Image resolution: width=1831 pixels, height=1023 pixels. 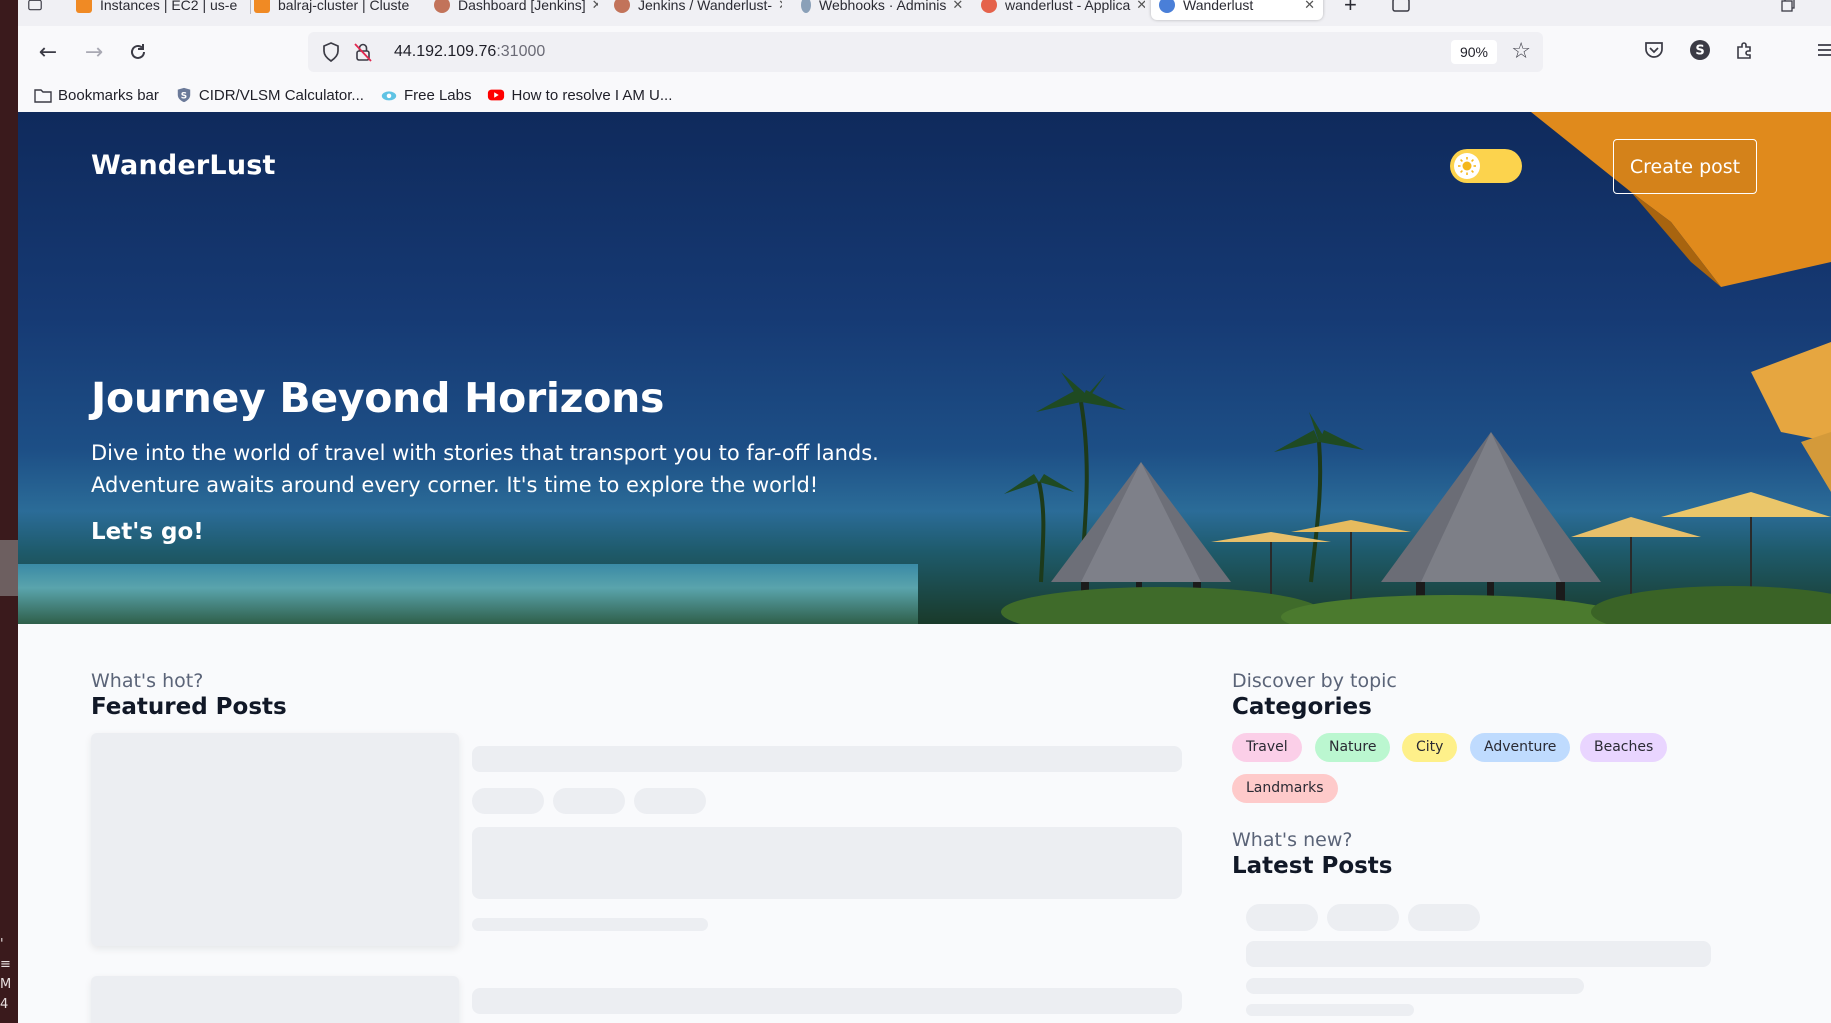 What do you see at coordinates (5, 964) in the screenshot?
I see `desktop-char: ≡` at bounding box center [5, 964].